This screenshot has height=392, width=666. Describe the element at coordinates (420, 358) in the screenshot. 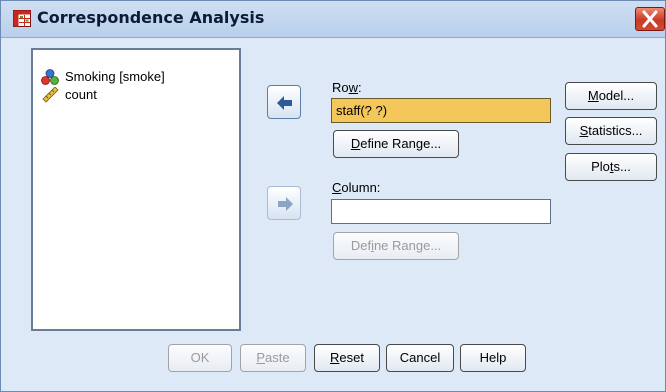

I see `cancel-button: Cancel` at that location.